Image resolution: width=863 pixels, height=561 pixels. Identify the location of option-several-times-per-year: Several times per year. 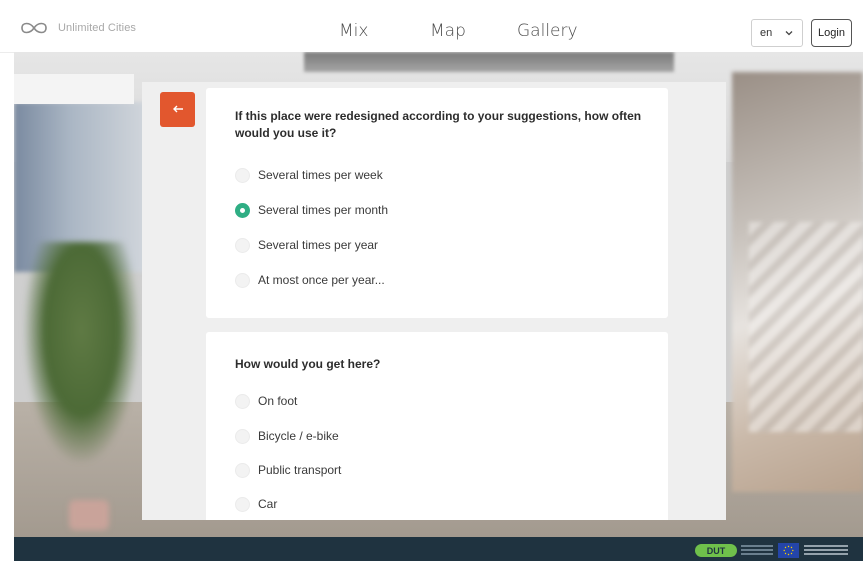
(306, 245).